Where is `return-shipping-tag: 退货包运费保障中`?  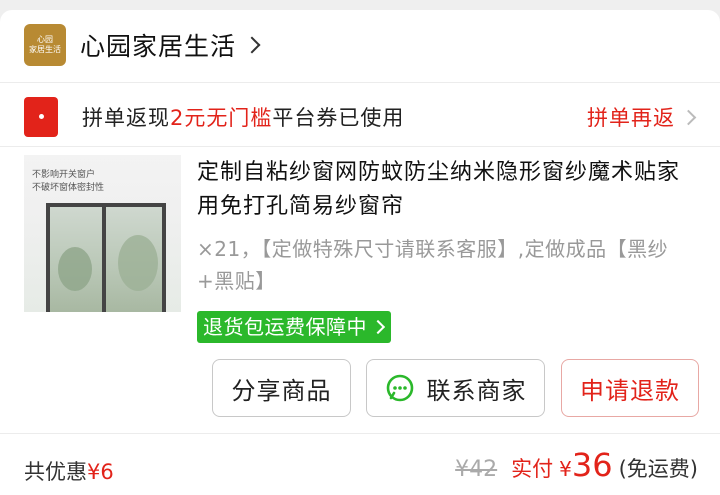
return-shipping-tag: 退货包运费保障中 is located at coordinates (294, 327).